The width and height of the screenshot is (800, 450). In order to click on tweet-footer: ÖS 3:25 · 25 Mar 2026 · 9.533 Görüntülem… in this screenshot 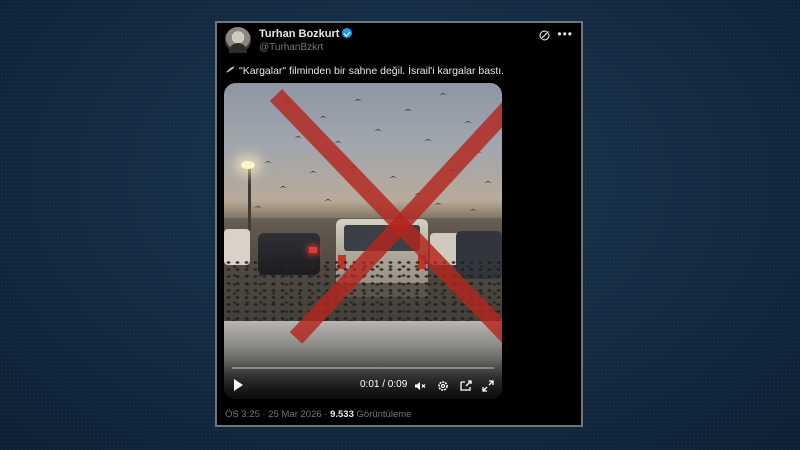, I will do `click(318, 414)`.